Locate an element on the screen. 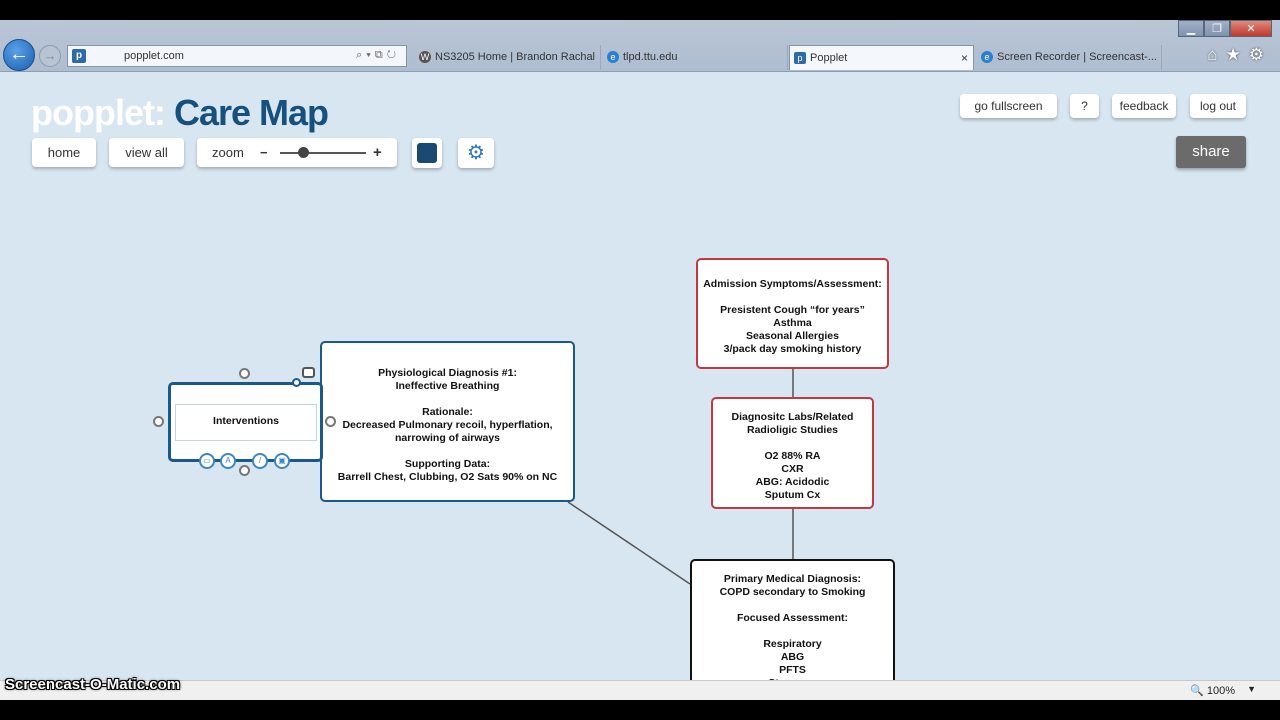 Image resolution: width=1280 pixels, height=720 pixels. home-icon: ⌂ is located at coordinates (1216, 54).